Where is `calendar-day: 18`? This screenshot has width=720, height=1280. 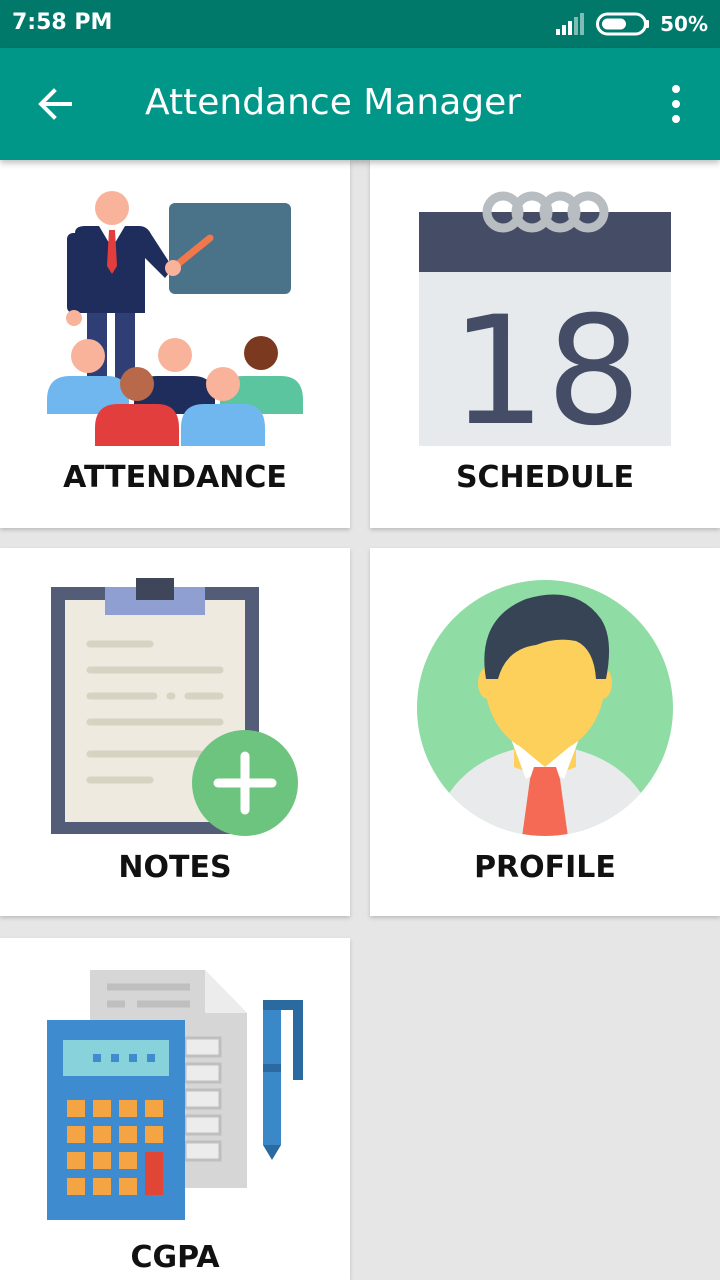 calendar-day: 18 is located at coordinates (546, 366).